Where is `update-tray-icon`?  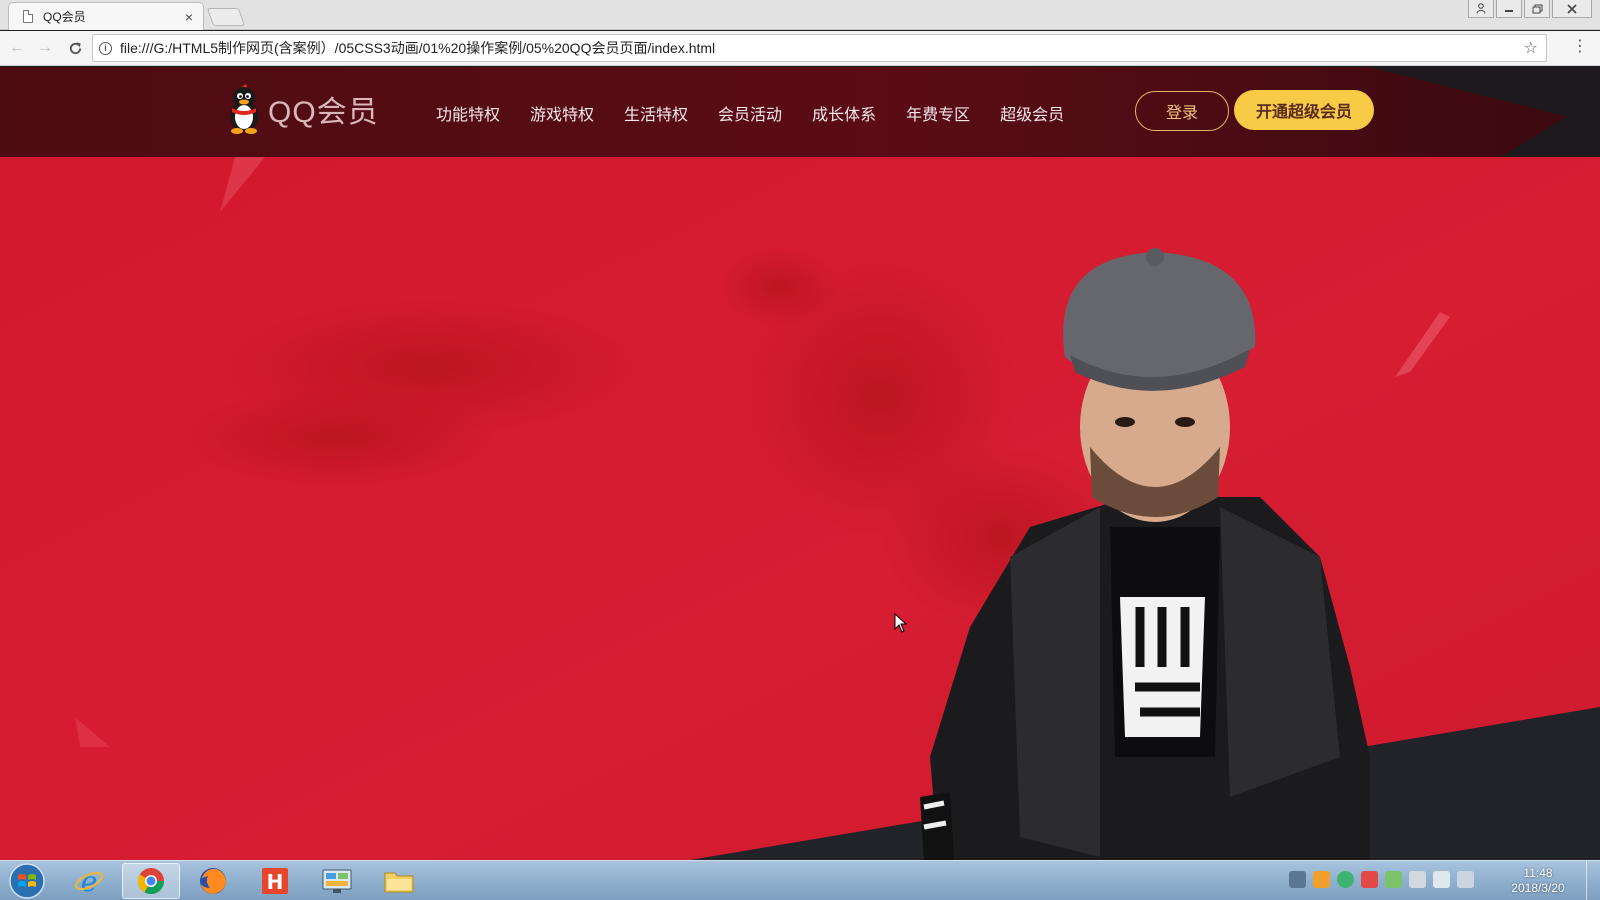
update-tray-icon is located at coordinates (1393, 879).